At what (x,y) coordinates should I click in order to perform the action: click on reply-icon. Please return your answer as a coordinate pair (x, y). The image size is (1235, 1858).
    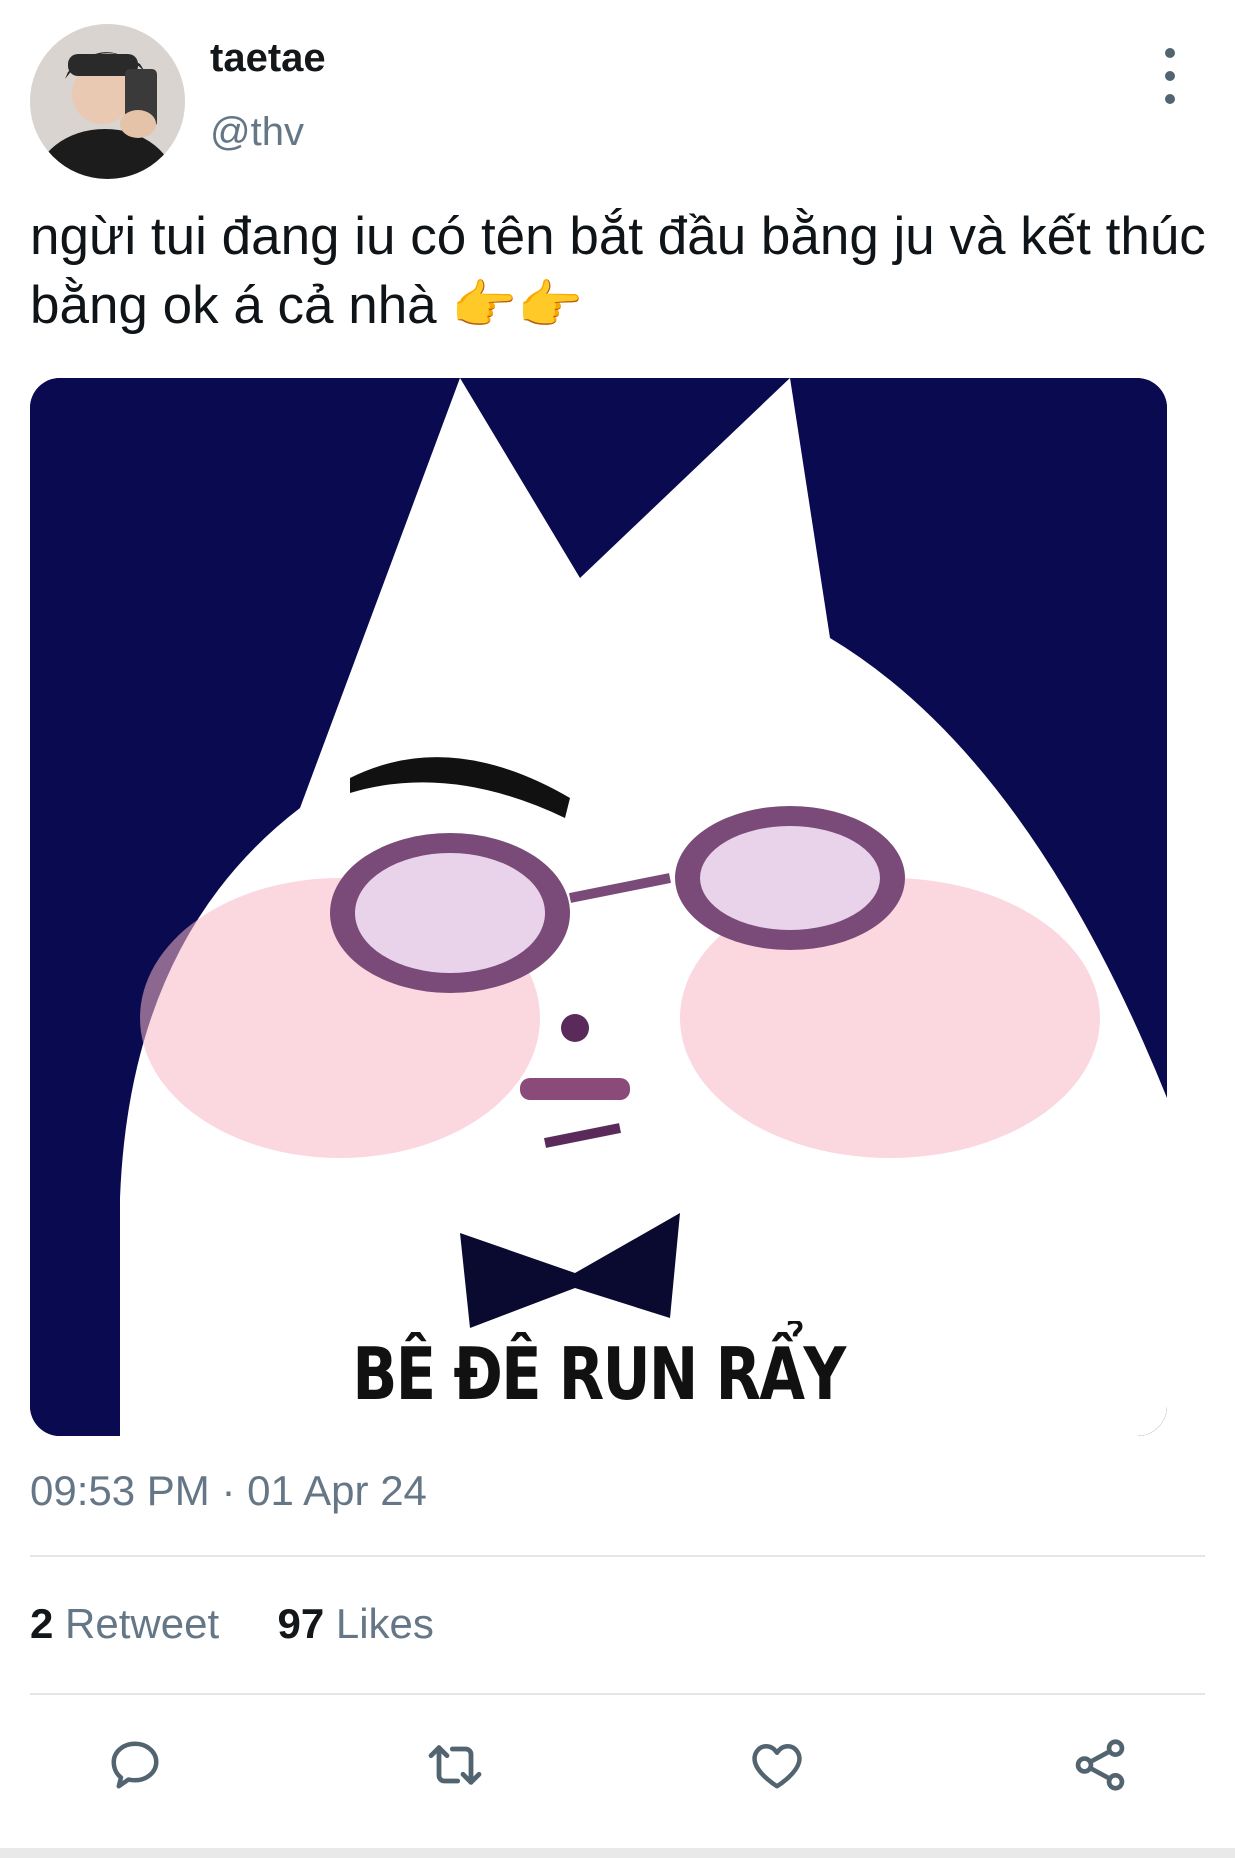
    Looking at the image, I should click on (135, 1765).